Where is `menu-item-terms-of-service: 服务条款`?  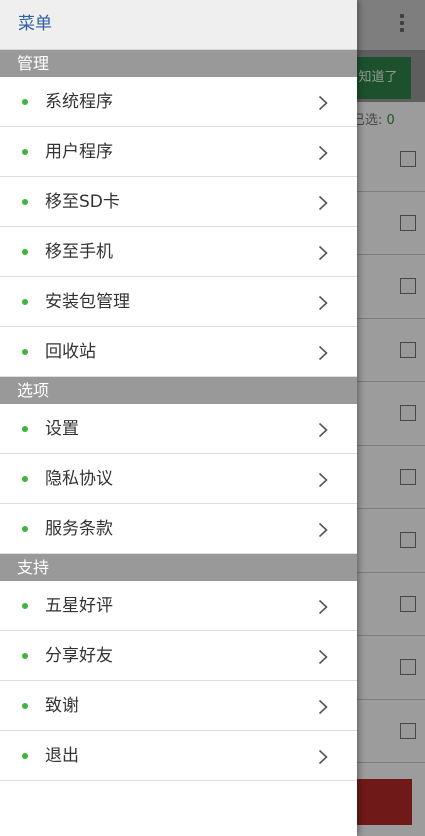
menu-item-terms-of-service: 服务条款 is located at coordinates (178, 529).